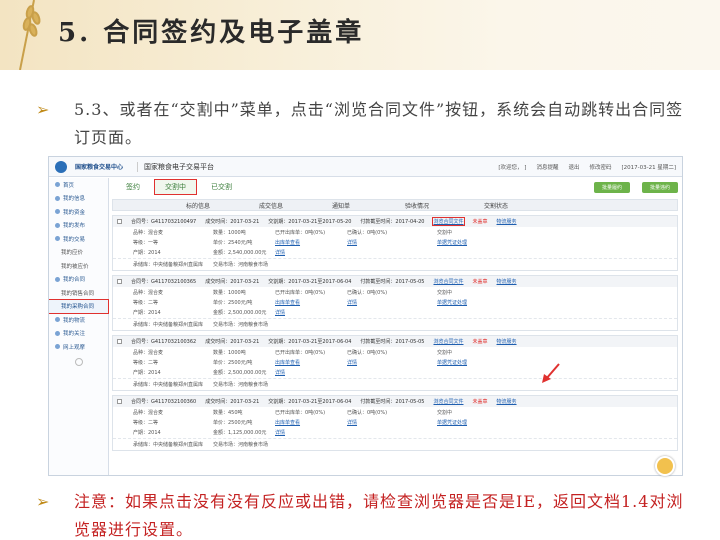 This screenshot has width=720, height=540. What do you see at coordinates (164, 402) in the screenshot?
I see `contract-number: 合同号：G4117032100360` at bounding box center [164, 402].